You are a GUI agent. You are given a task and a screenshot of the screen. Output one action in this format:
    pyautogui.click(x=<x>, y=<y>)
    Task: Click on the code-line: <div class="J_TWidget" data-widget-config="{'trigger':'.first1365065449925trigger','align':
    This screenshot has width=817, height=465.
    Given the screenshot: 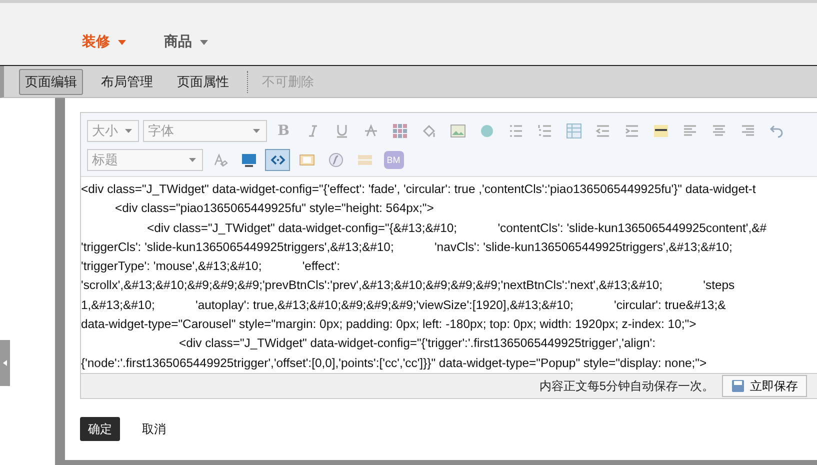 What is the action you would take?
    pyautogui.click(x=417, y=343)
    